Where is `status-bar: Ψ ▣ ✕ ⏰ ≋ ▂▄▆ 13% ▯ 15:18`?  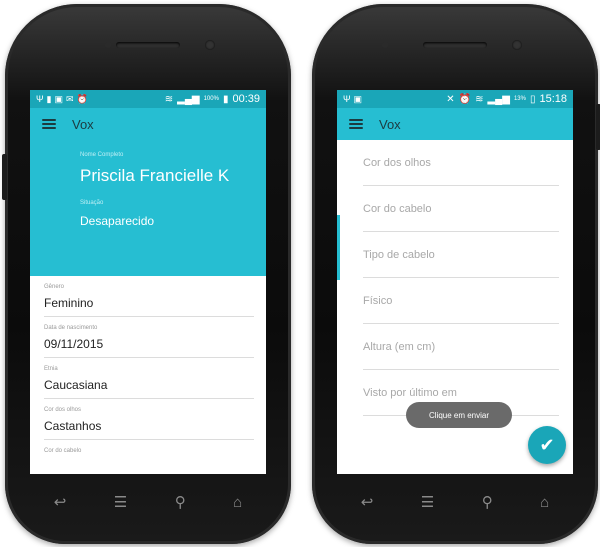 status-bar: Ψ ▣ ✕ ⏰ ≋ ▂▄▆ 13% ▯ 15:18 is located at coordinates (455, 99).